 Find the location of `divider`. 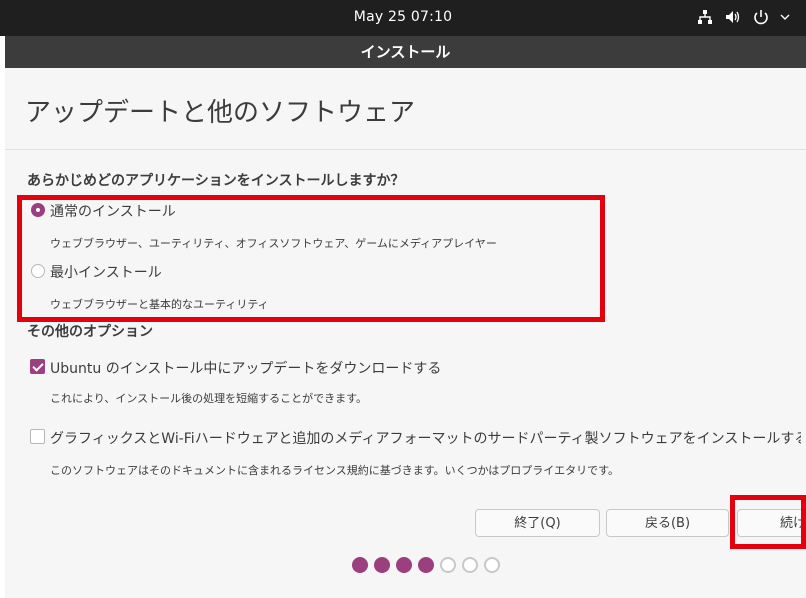

divider is located at coordinates (405, 149).